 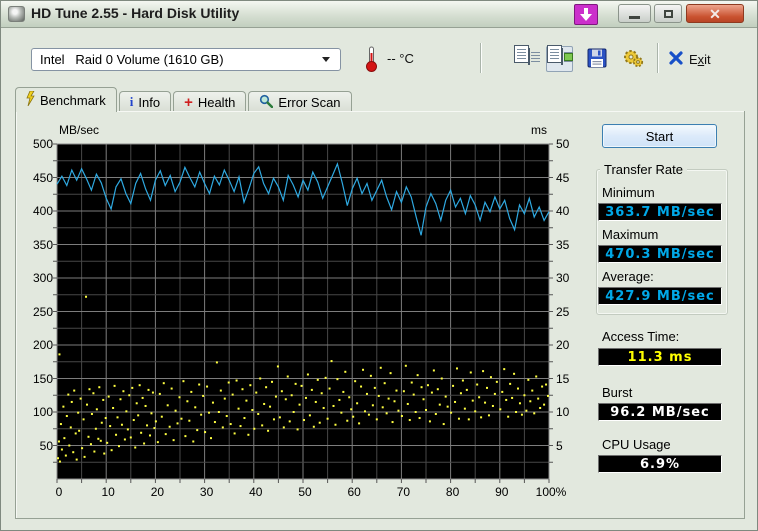 I want to click on x-axis-tick-label: 90, so click(x=502, y=492).